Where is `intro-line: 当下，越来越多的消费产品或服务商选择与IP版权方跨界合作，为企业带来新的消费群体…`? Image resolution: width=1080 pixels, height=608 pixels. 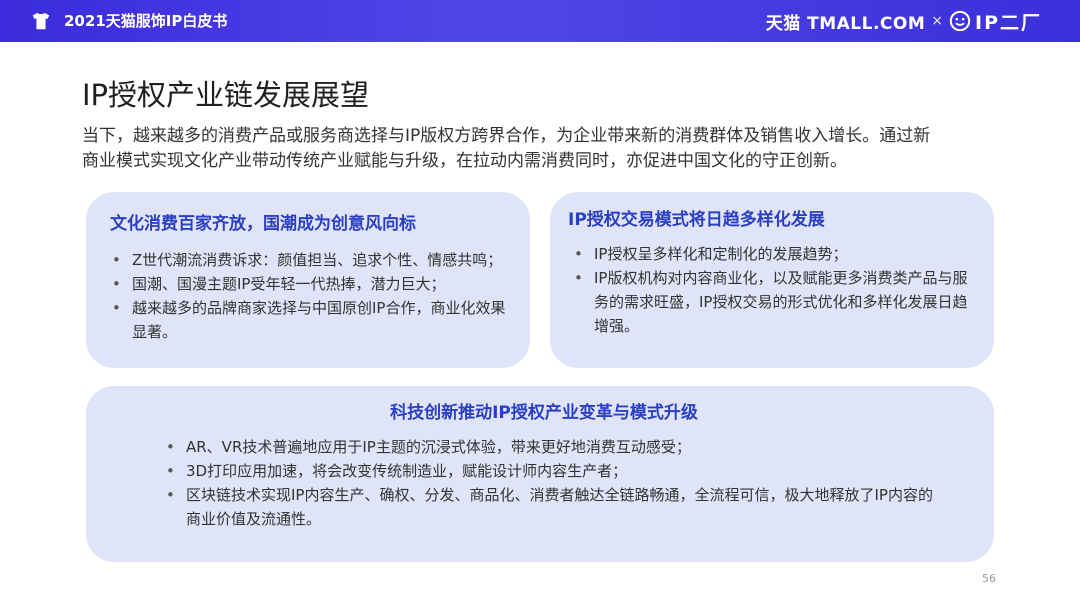
intro-line: 当下，越来越多的消费产品或服务商选择与IP版权方跨界合作，为企业带来新的消费群体… is located at coordinates (506, 136).